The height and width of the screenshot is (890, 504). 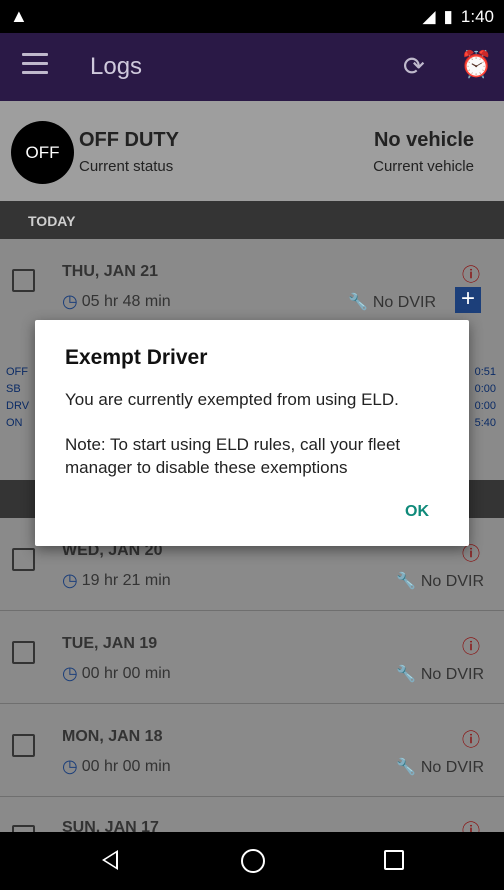 I want to click on log-row: TUE, JAN 19 ◷ 00 hr 00 min ⓘ 🔧 No DVIR, so click(x=252, y=657).